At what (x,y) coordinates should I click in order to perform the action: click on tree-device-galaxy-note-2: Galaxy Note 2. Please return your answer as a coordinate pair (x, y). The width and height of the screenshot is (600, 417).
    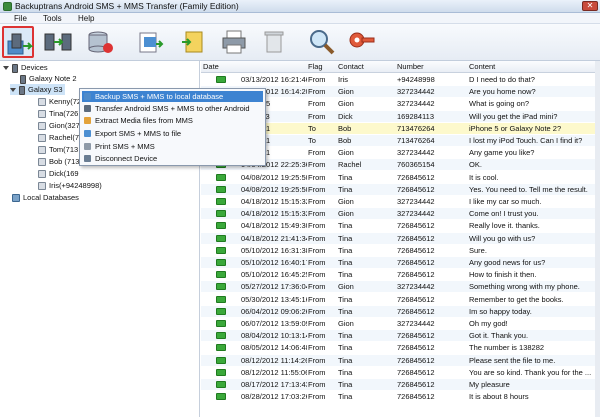
    Looking at the image, I should click on (48, 78).